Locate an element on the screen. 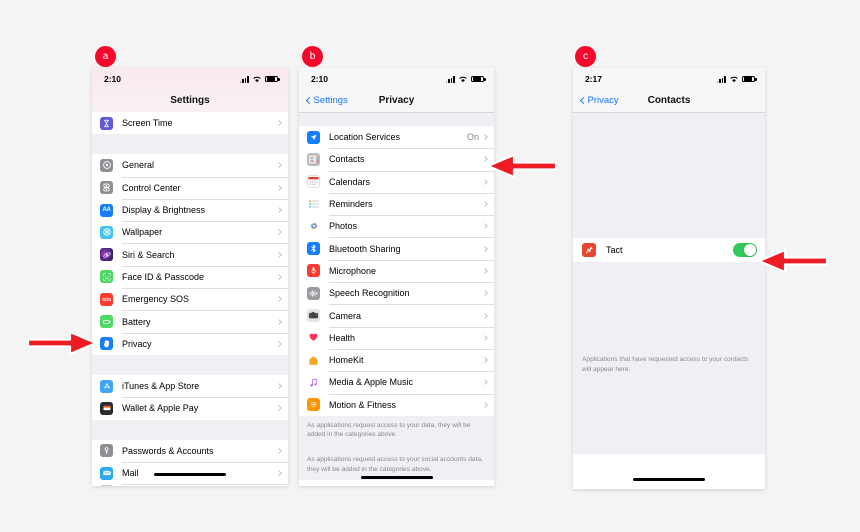  sidebar-item-label: Control Center is located at coordinates (151, 187).